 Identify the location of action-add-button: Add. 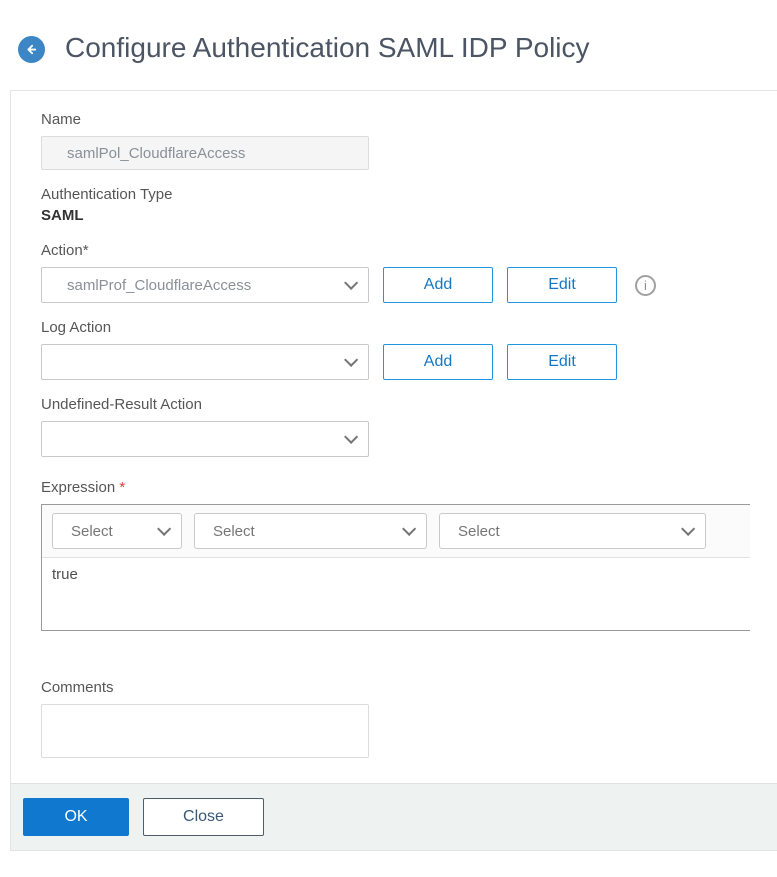
(438, 285).